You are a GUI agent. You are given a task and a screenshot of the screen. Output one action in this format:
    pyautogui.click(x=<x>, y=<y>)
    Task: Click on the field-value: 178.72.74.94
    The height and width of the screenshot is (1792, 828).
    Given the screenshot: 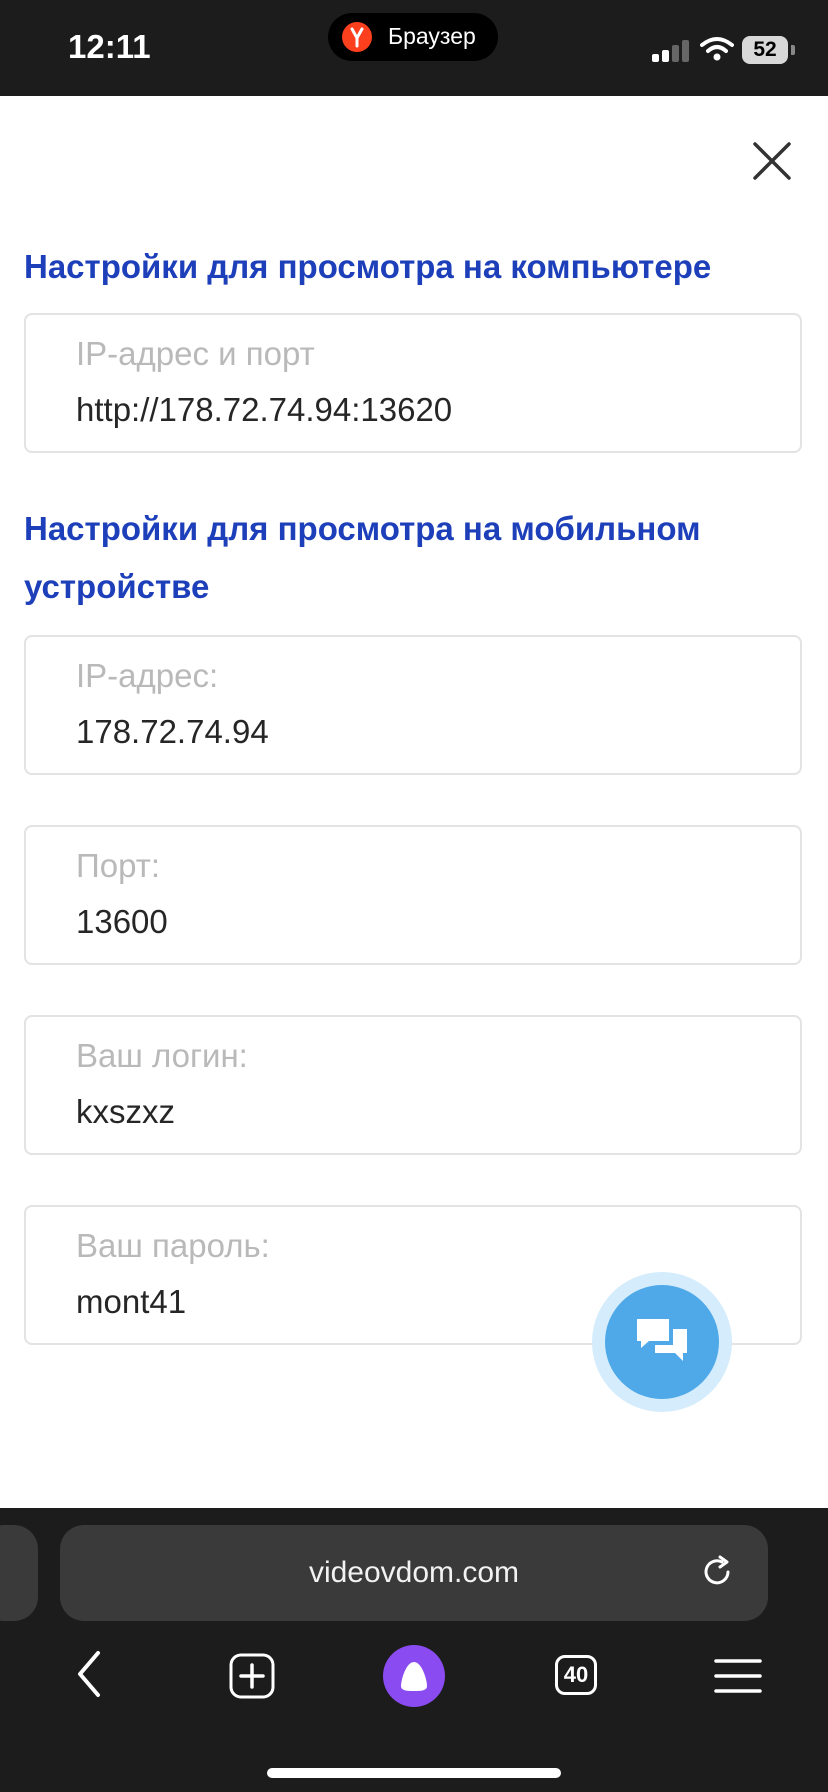 What is the action you would take?
    pyautogui.click(x=172, y=732)
    